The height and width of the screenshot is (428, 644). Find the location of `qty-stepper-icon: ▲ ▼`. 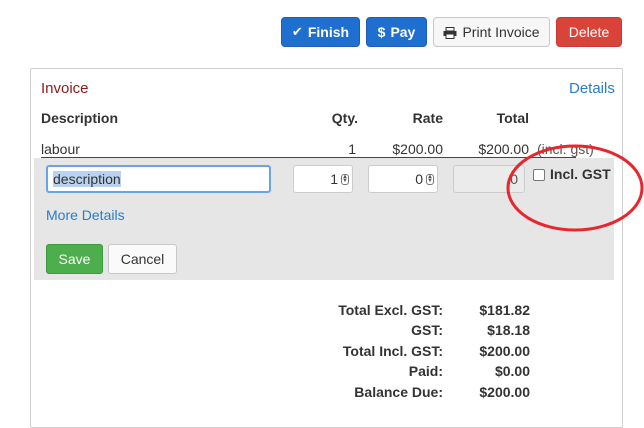

qty-stepper-icon: ▲ ▼ is located at coordinates (345, 179).